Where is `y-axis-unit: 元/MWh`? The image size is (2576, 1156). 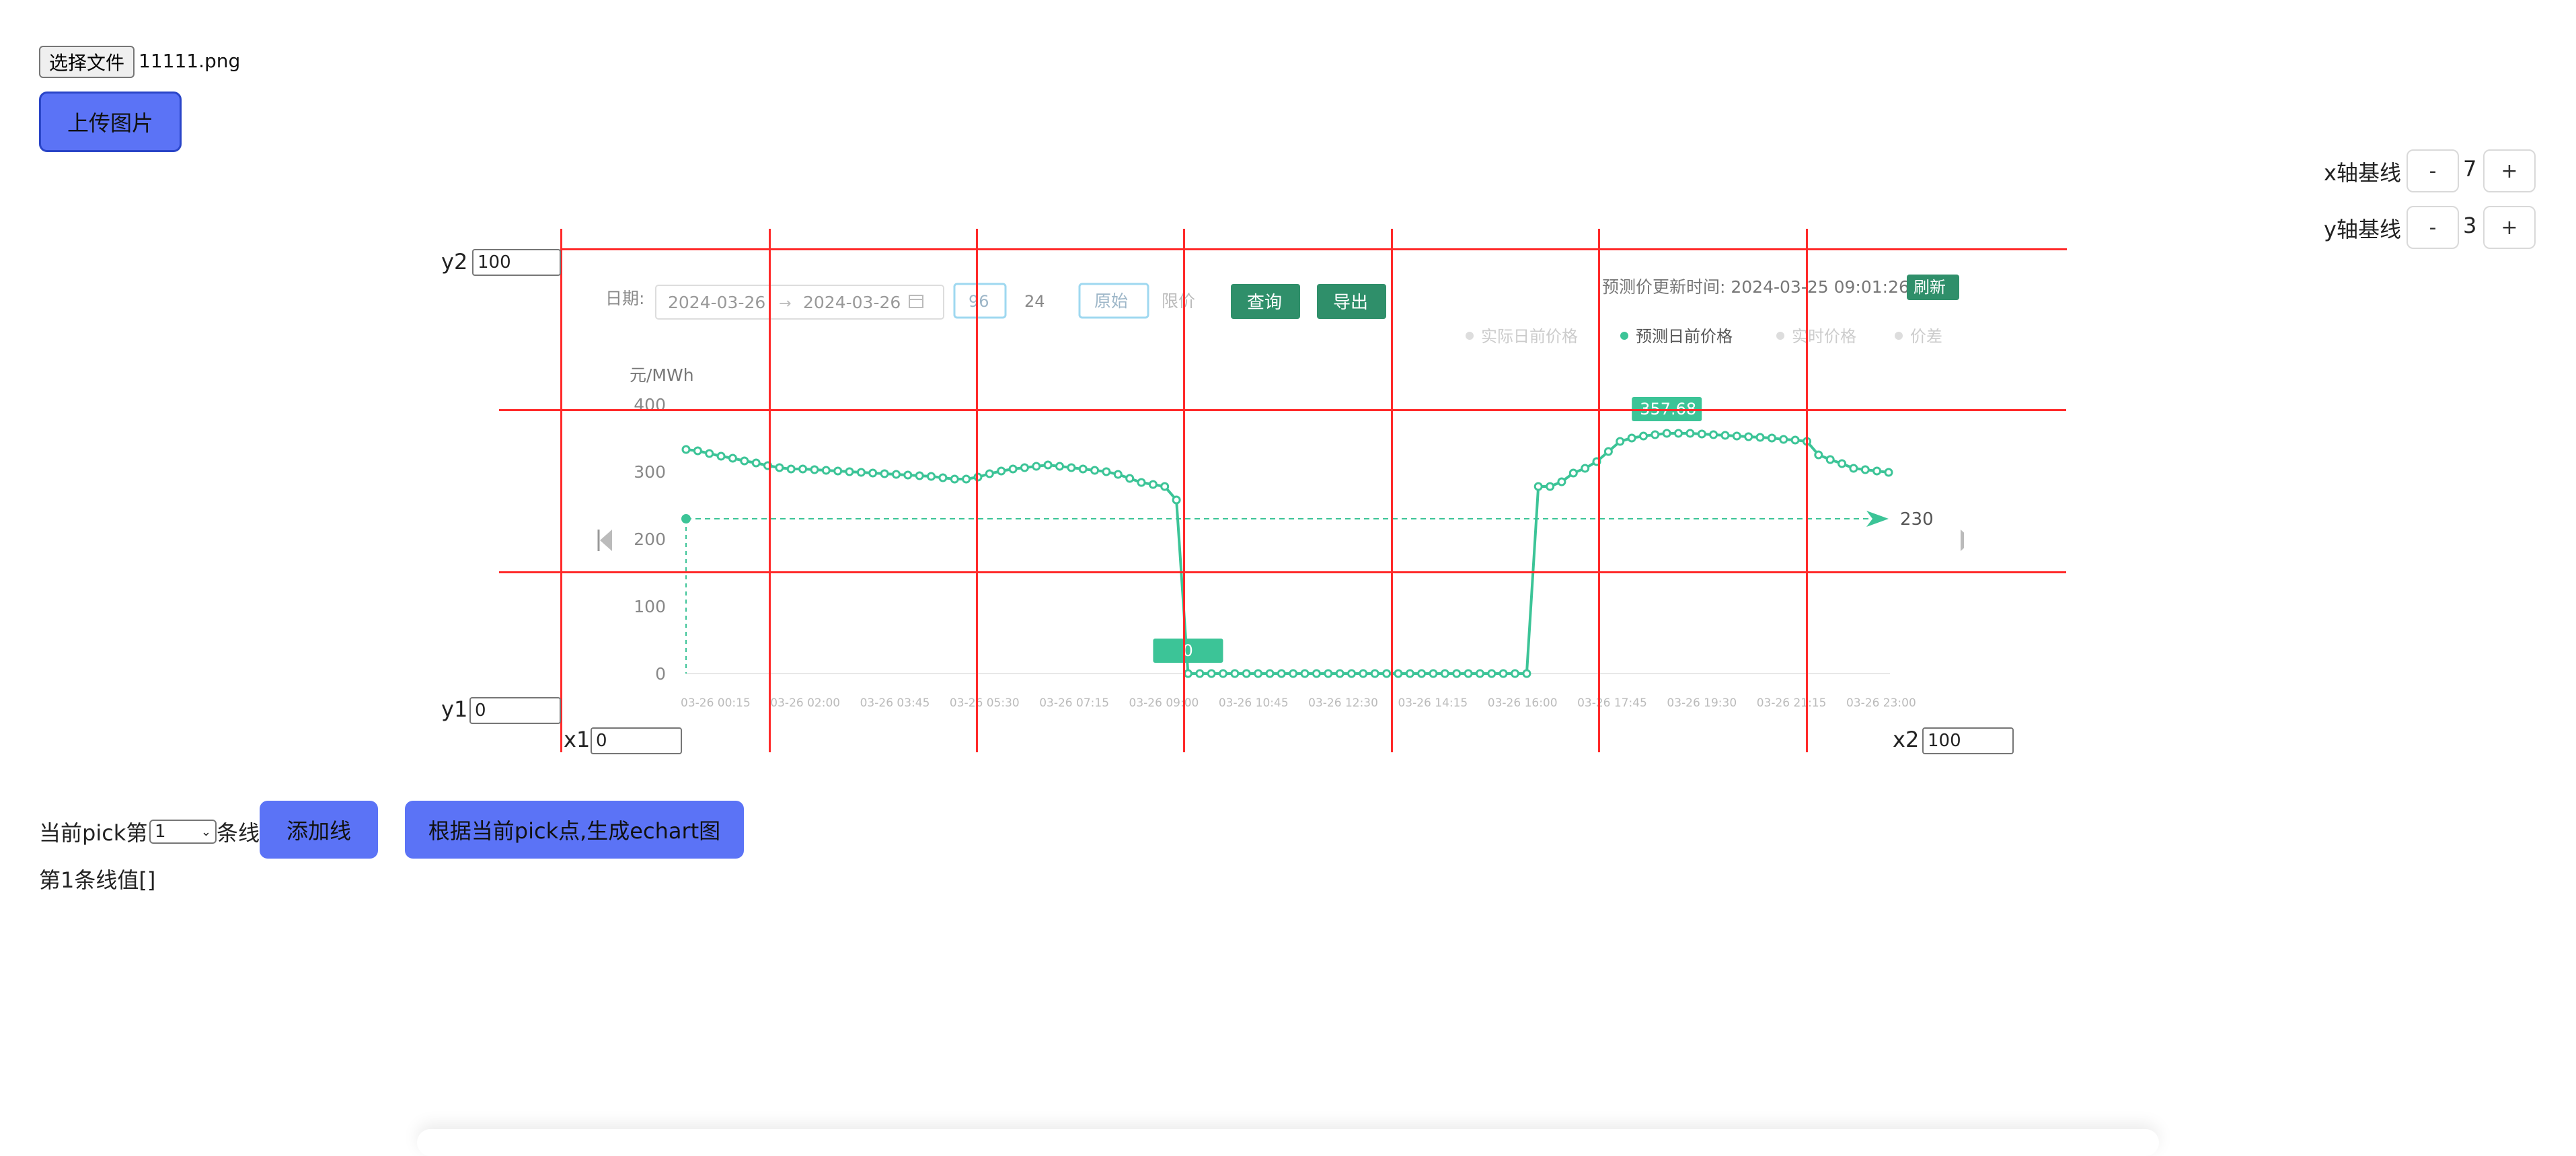 y-axis-unit: 元/MWh is located at coordinates (662, 375).